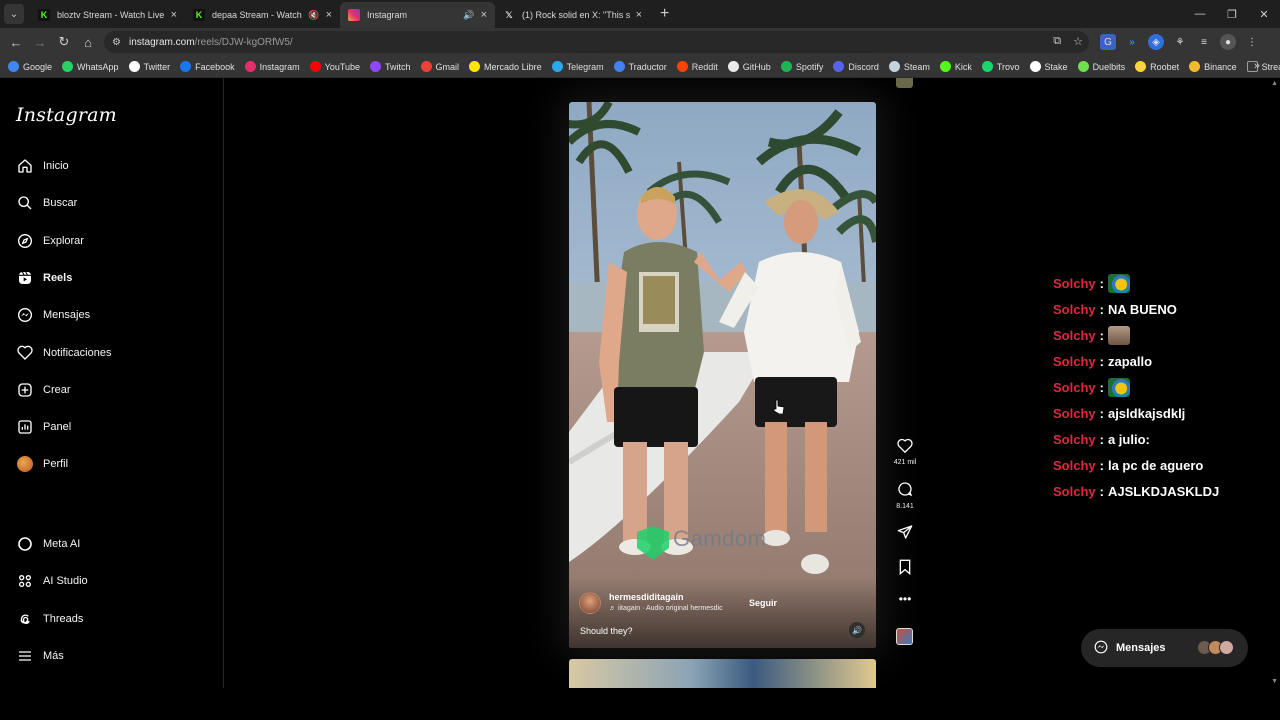 This screenshot has height=720, width=1280. What do you see at coordinates (43, 390) in the screenshot?
I see `nav-item-crear: Crear` at bounding box center [43, 390].